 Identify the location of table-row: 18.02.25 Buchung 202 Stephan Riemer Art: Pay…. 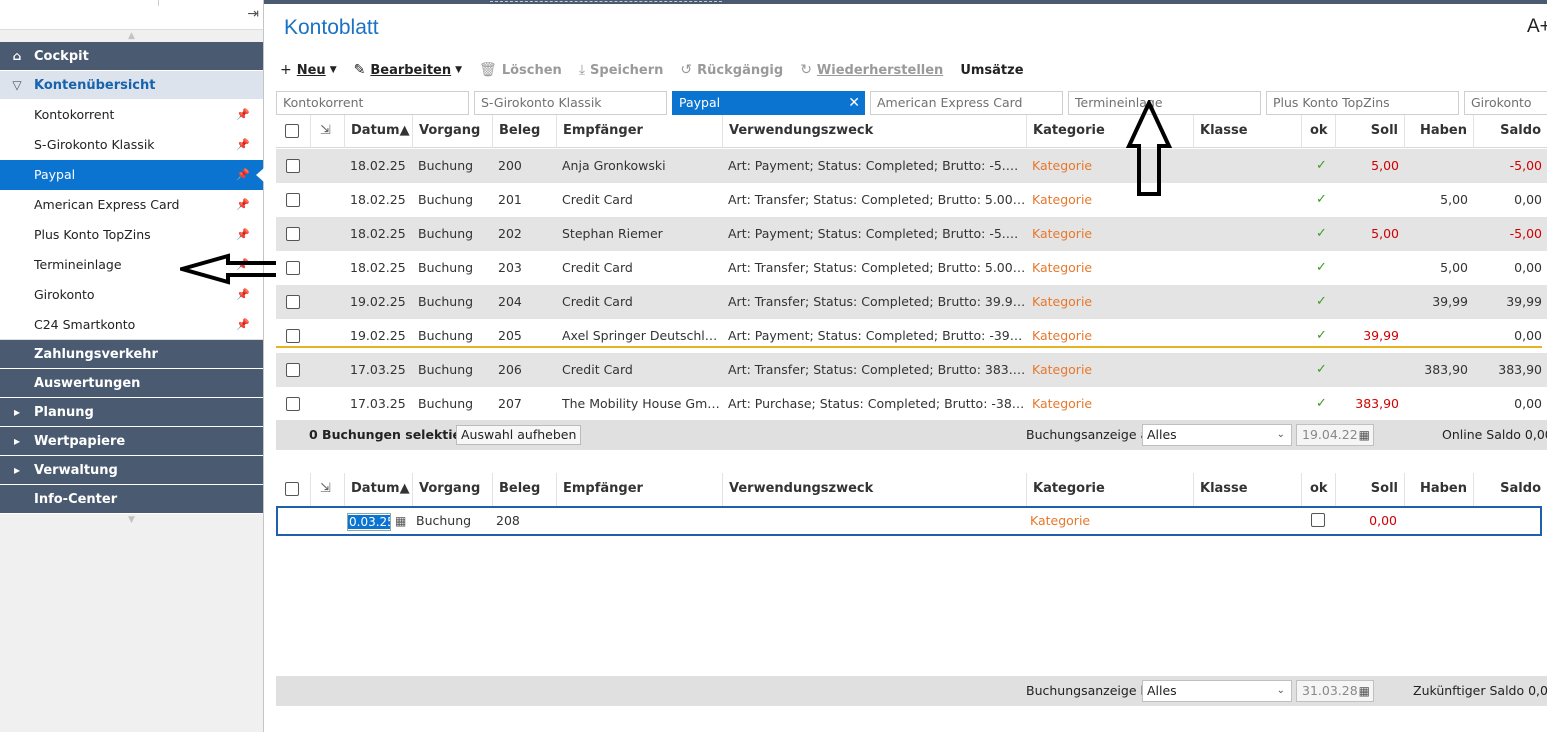
(911, 234).